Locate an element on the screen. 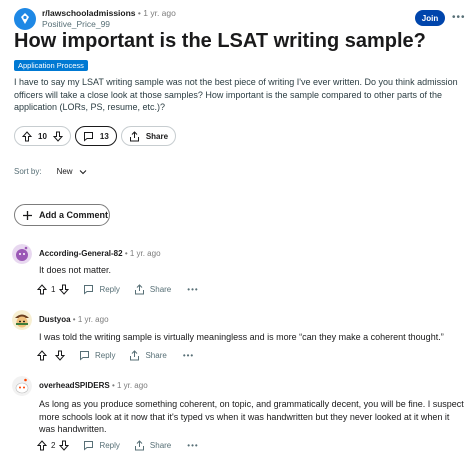 Image resolution: width=474 pixels, height=462 pixels. comment-author: overheadSPIDERS • 1 yr. ago is located at coordinates (93, 385).